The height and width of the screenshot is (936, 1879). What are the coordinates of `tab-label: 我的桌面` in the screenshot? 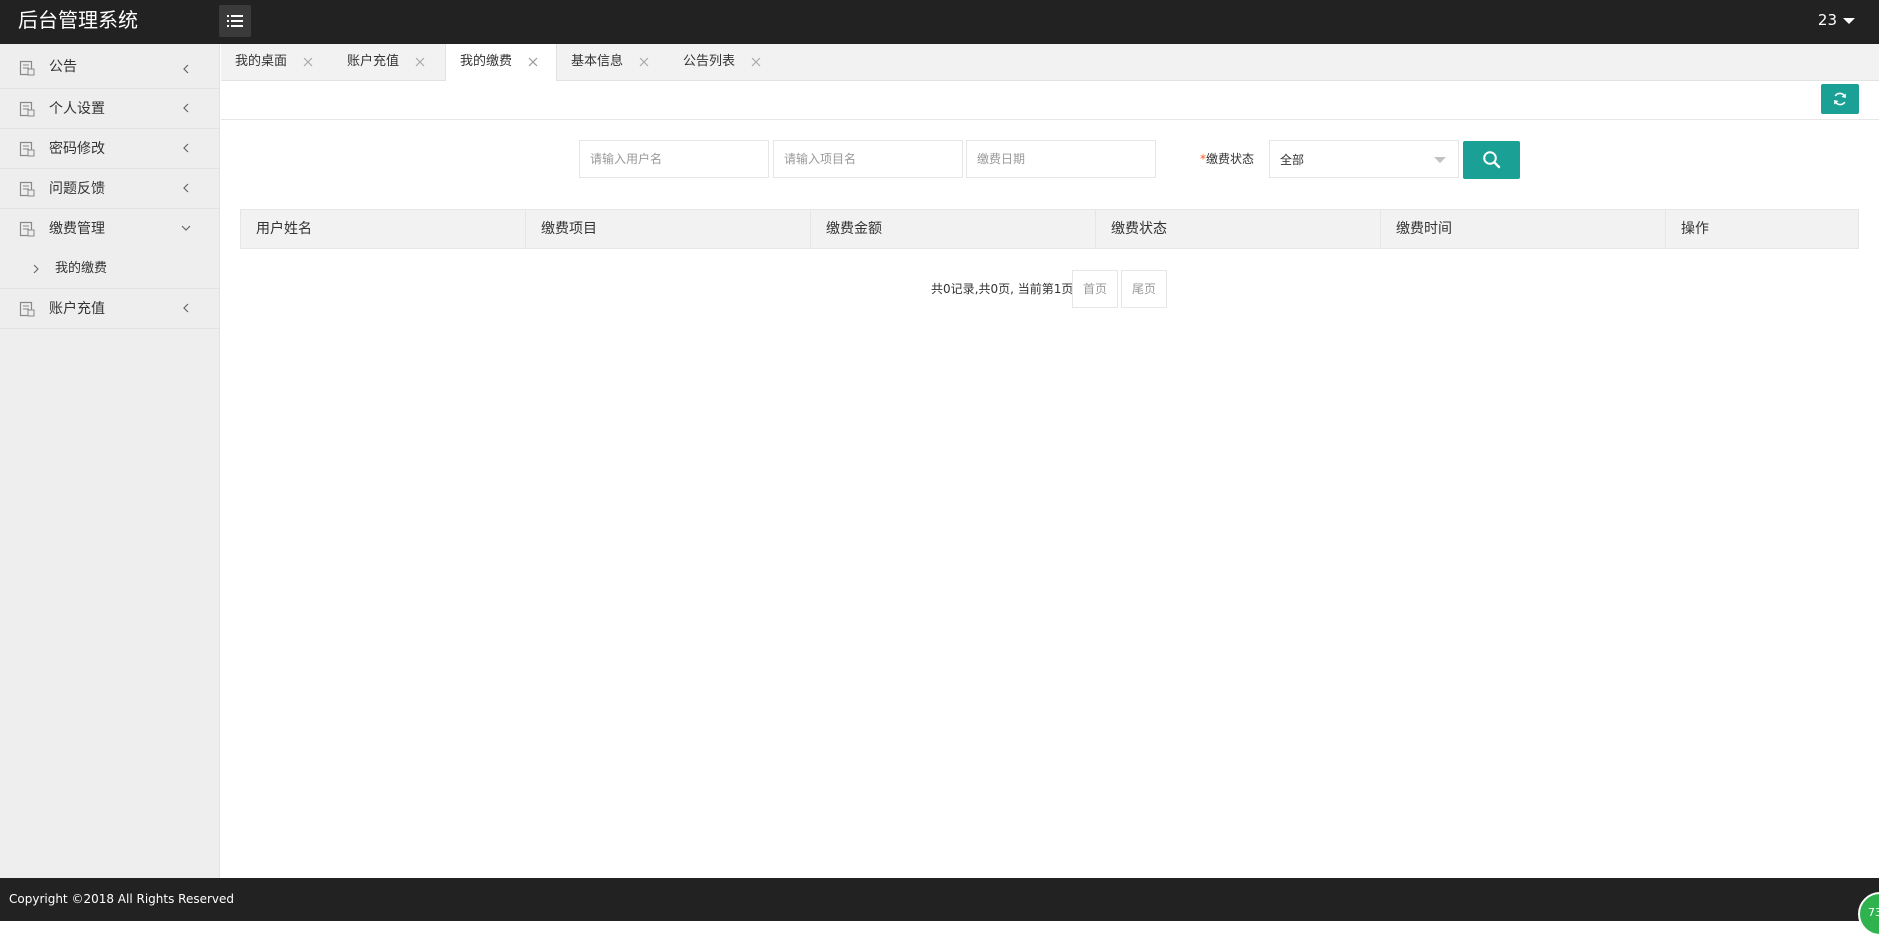 It's located at (261, 61).